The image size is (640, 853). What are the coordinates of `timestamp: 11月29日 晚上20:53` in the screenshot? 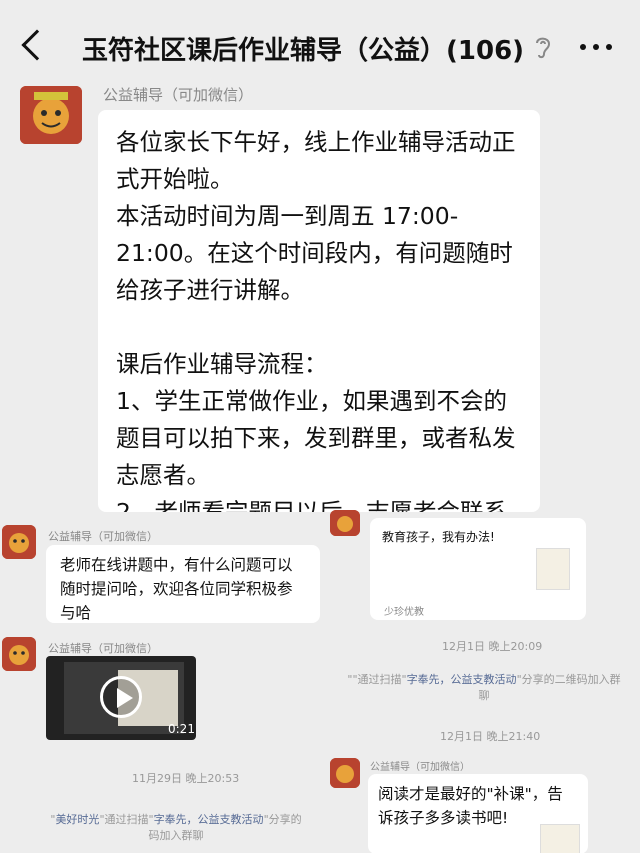 It's located at (186, 778).